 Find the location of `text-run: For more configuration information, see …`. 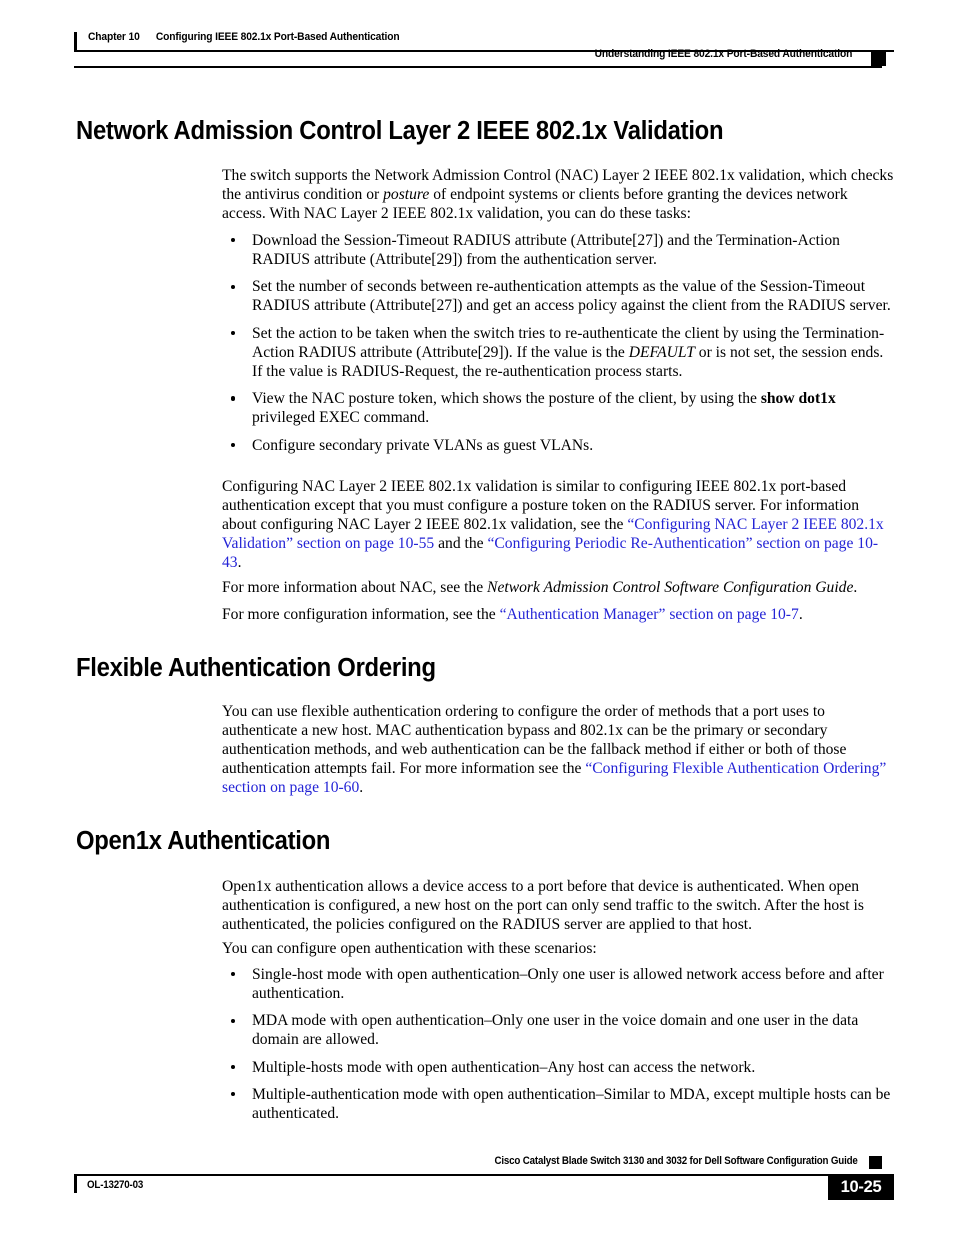

text-run: For more configuration information, see … is located at coordinates (361, 614).